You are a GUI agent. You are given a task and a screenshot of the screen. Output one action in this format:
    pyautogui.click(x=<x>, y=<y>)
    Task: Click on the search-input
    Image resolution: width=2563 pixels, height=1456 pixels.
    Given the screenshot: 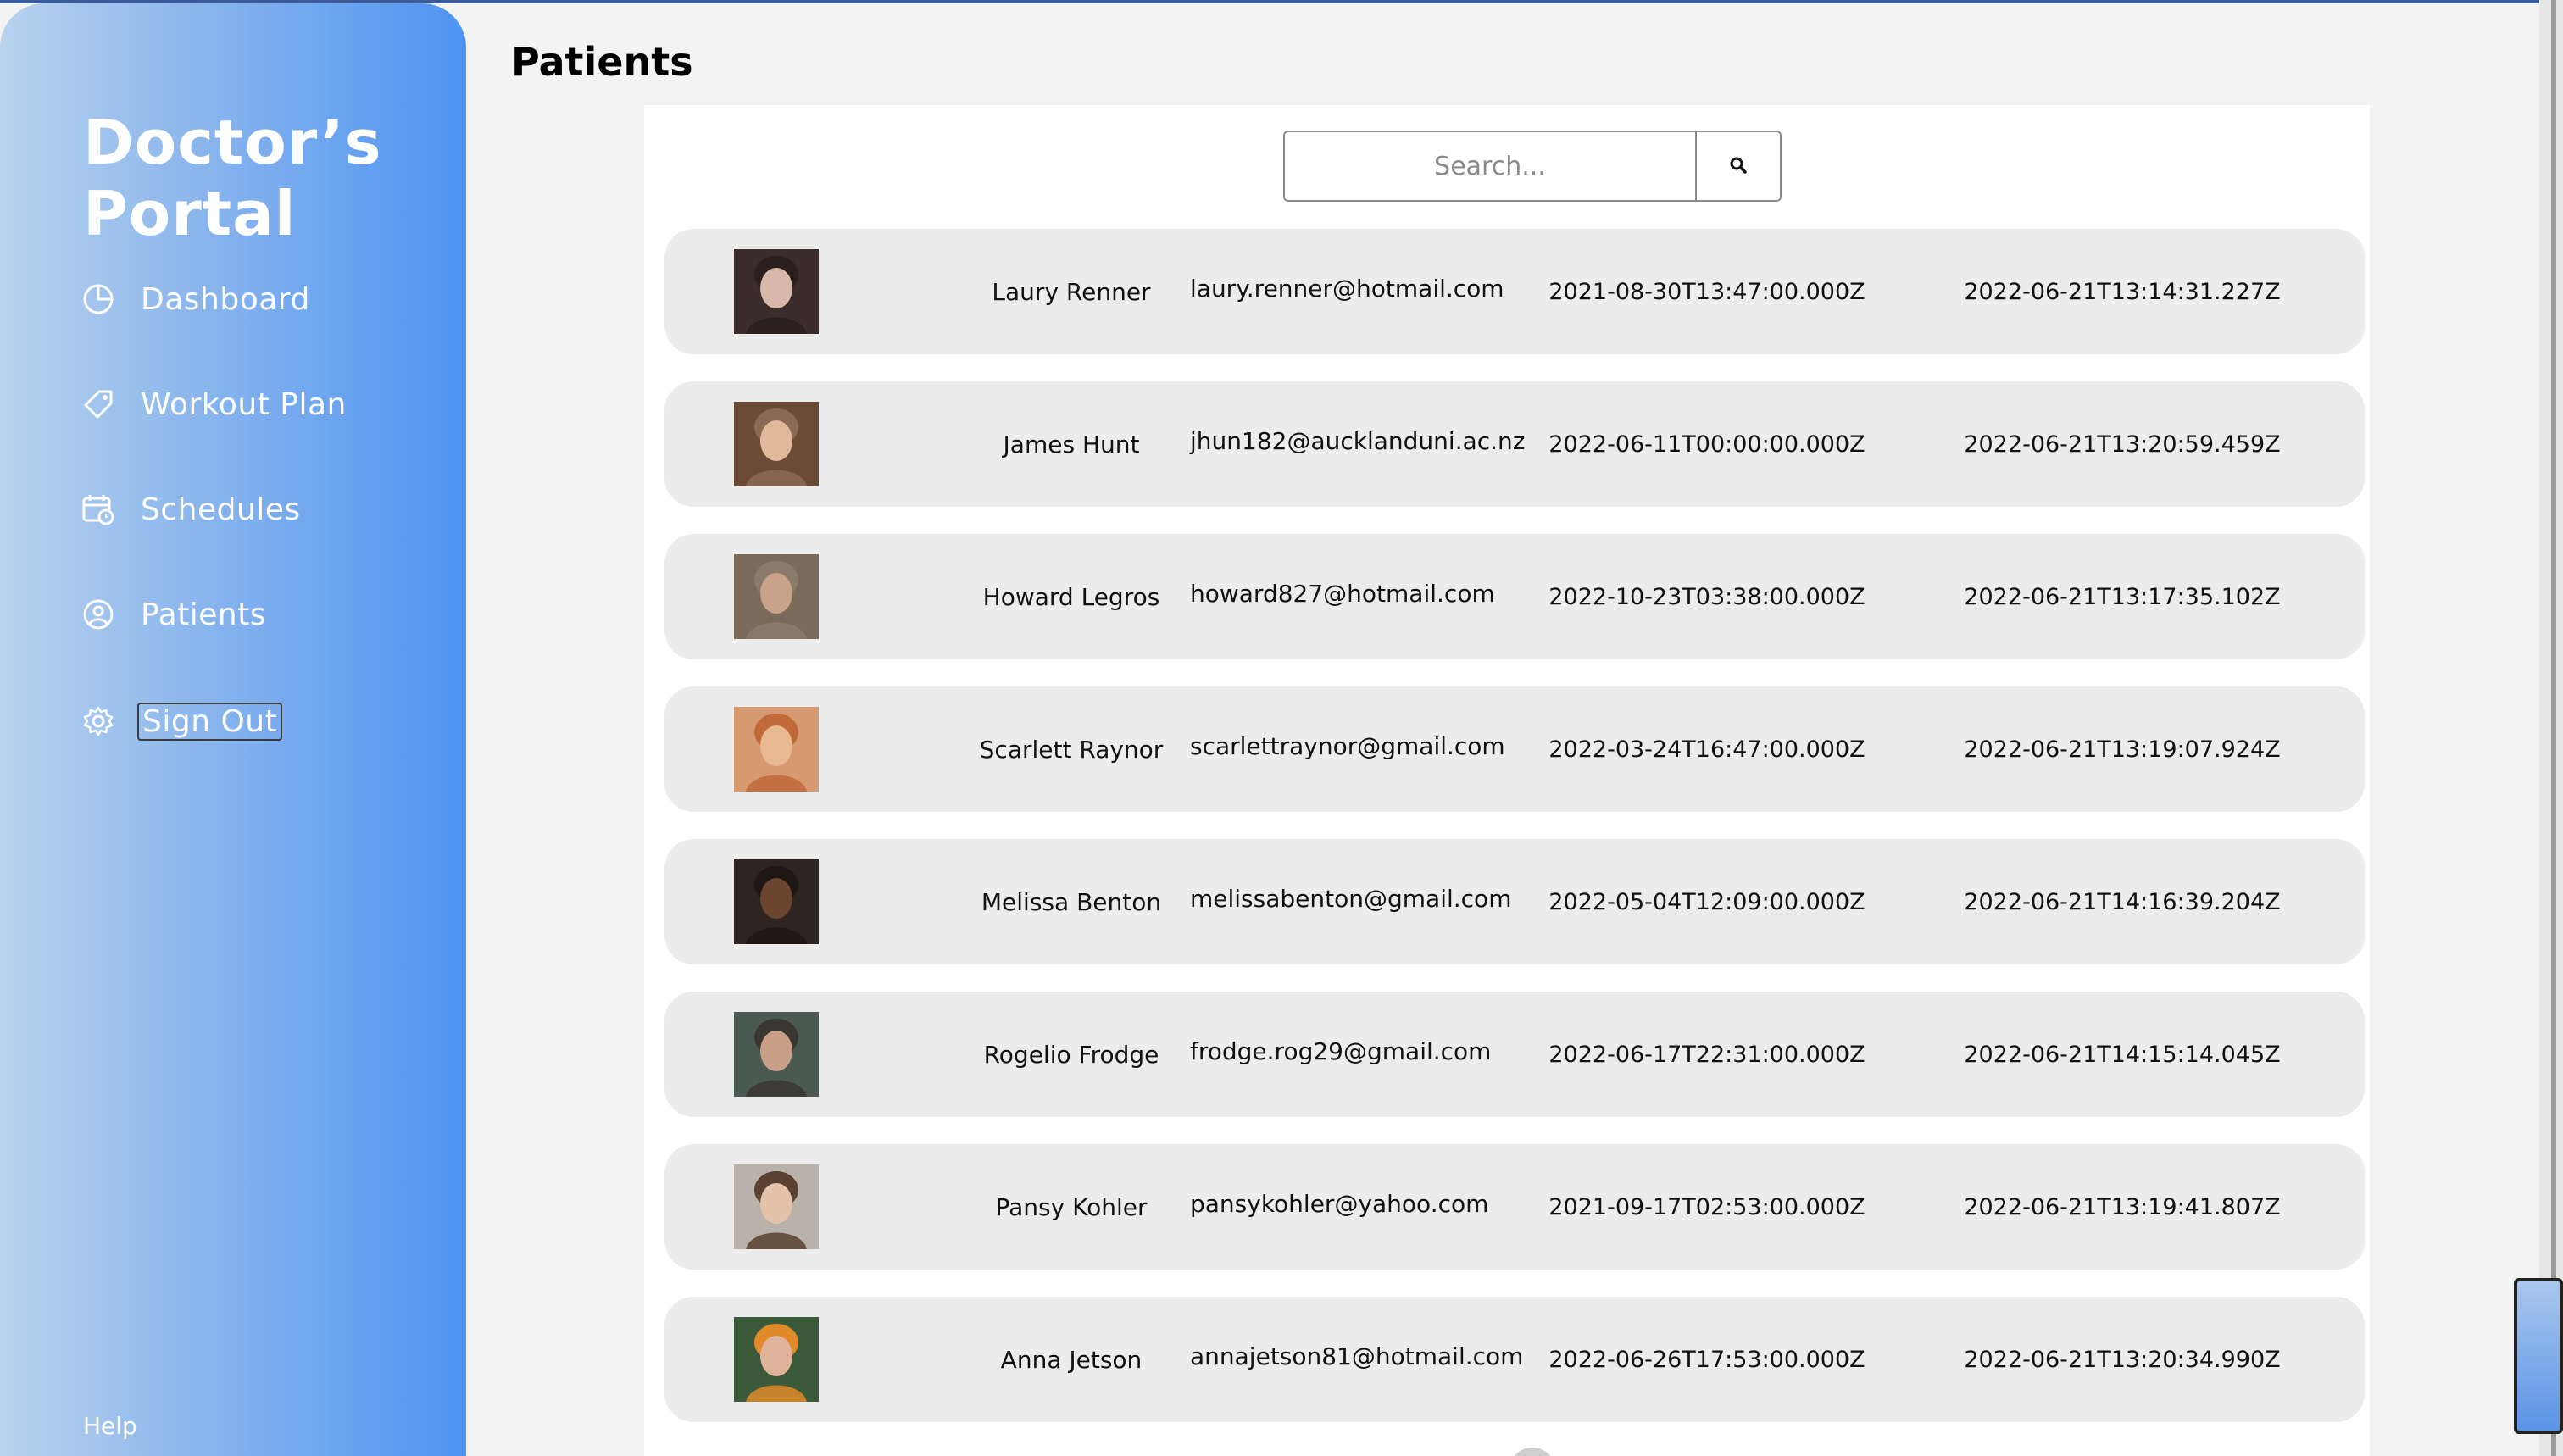 What is the action you would take?
    pyautogui.click(x=1490, y=166)
    